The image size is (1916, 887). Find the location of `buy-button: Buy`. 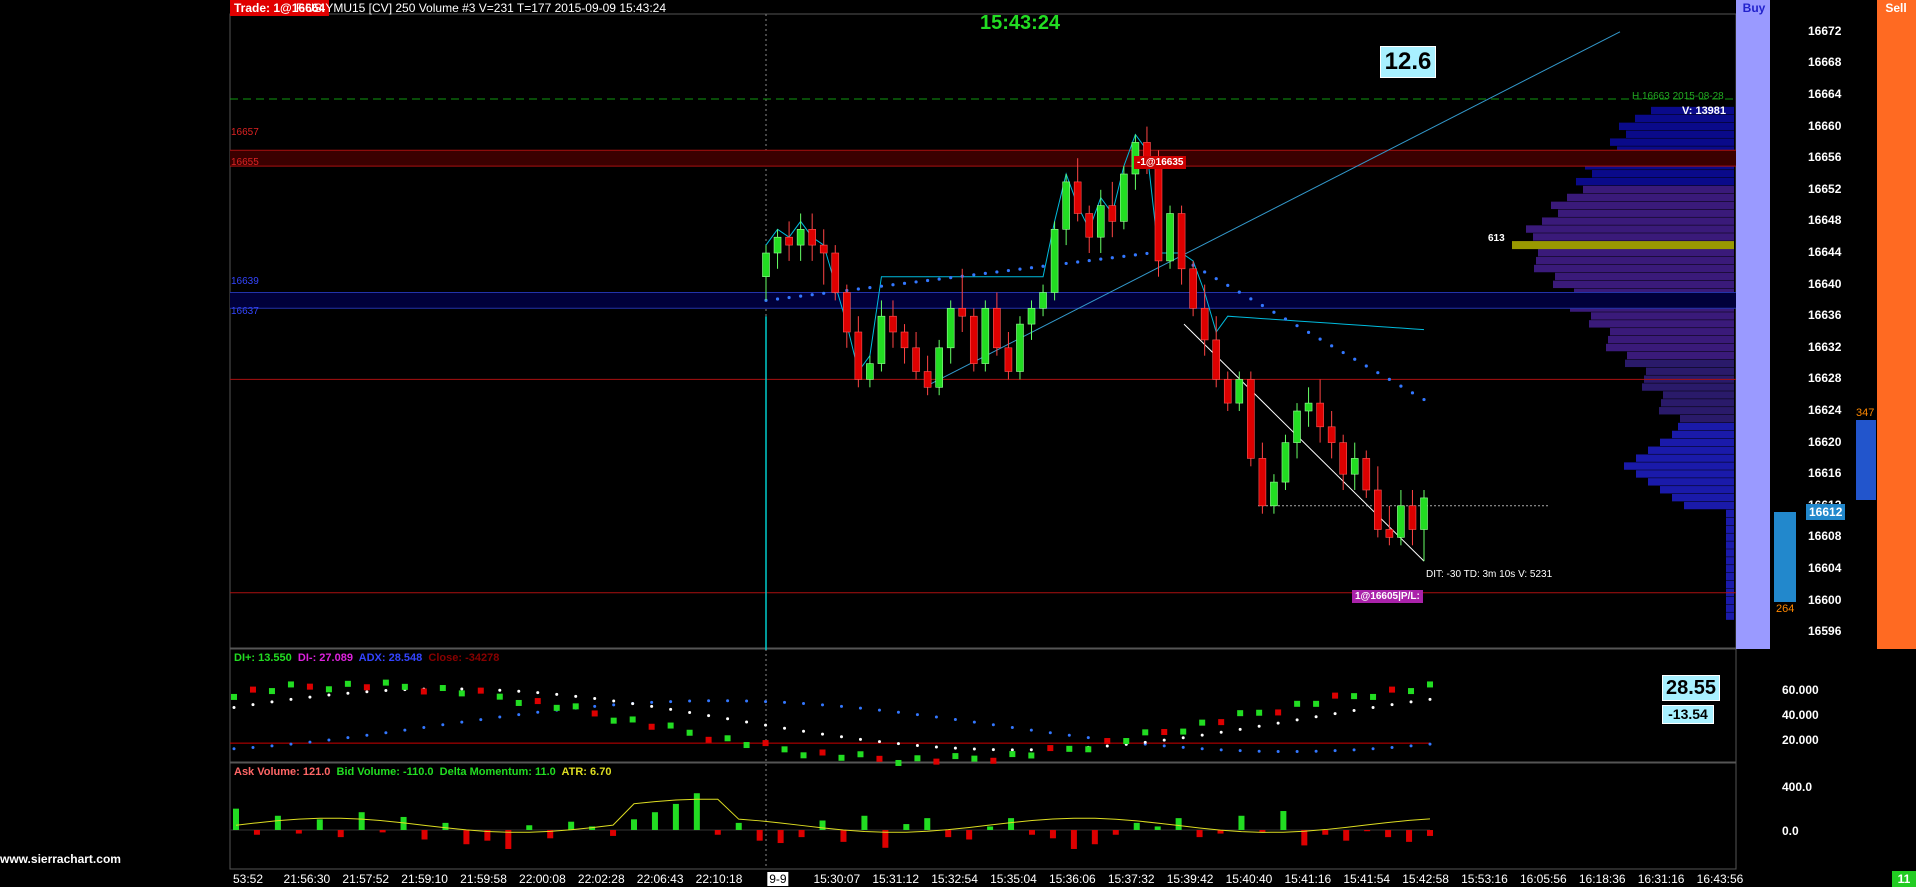

buy-button: Buy is located at coordinates (1754, 8).